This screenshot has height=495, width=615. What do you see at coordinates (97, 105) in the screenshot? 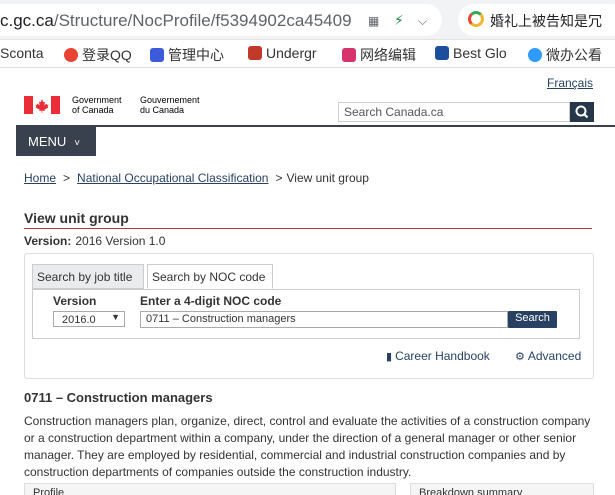
I see `gov-signature-en: Government of Canada` at bounding box center [97, 105].